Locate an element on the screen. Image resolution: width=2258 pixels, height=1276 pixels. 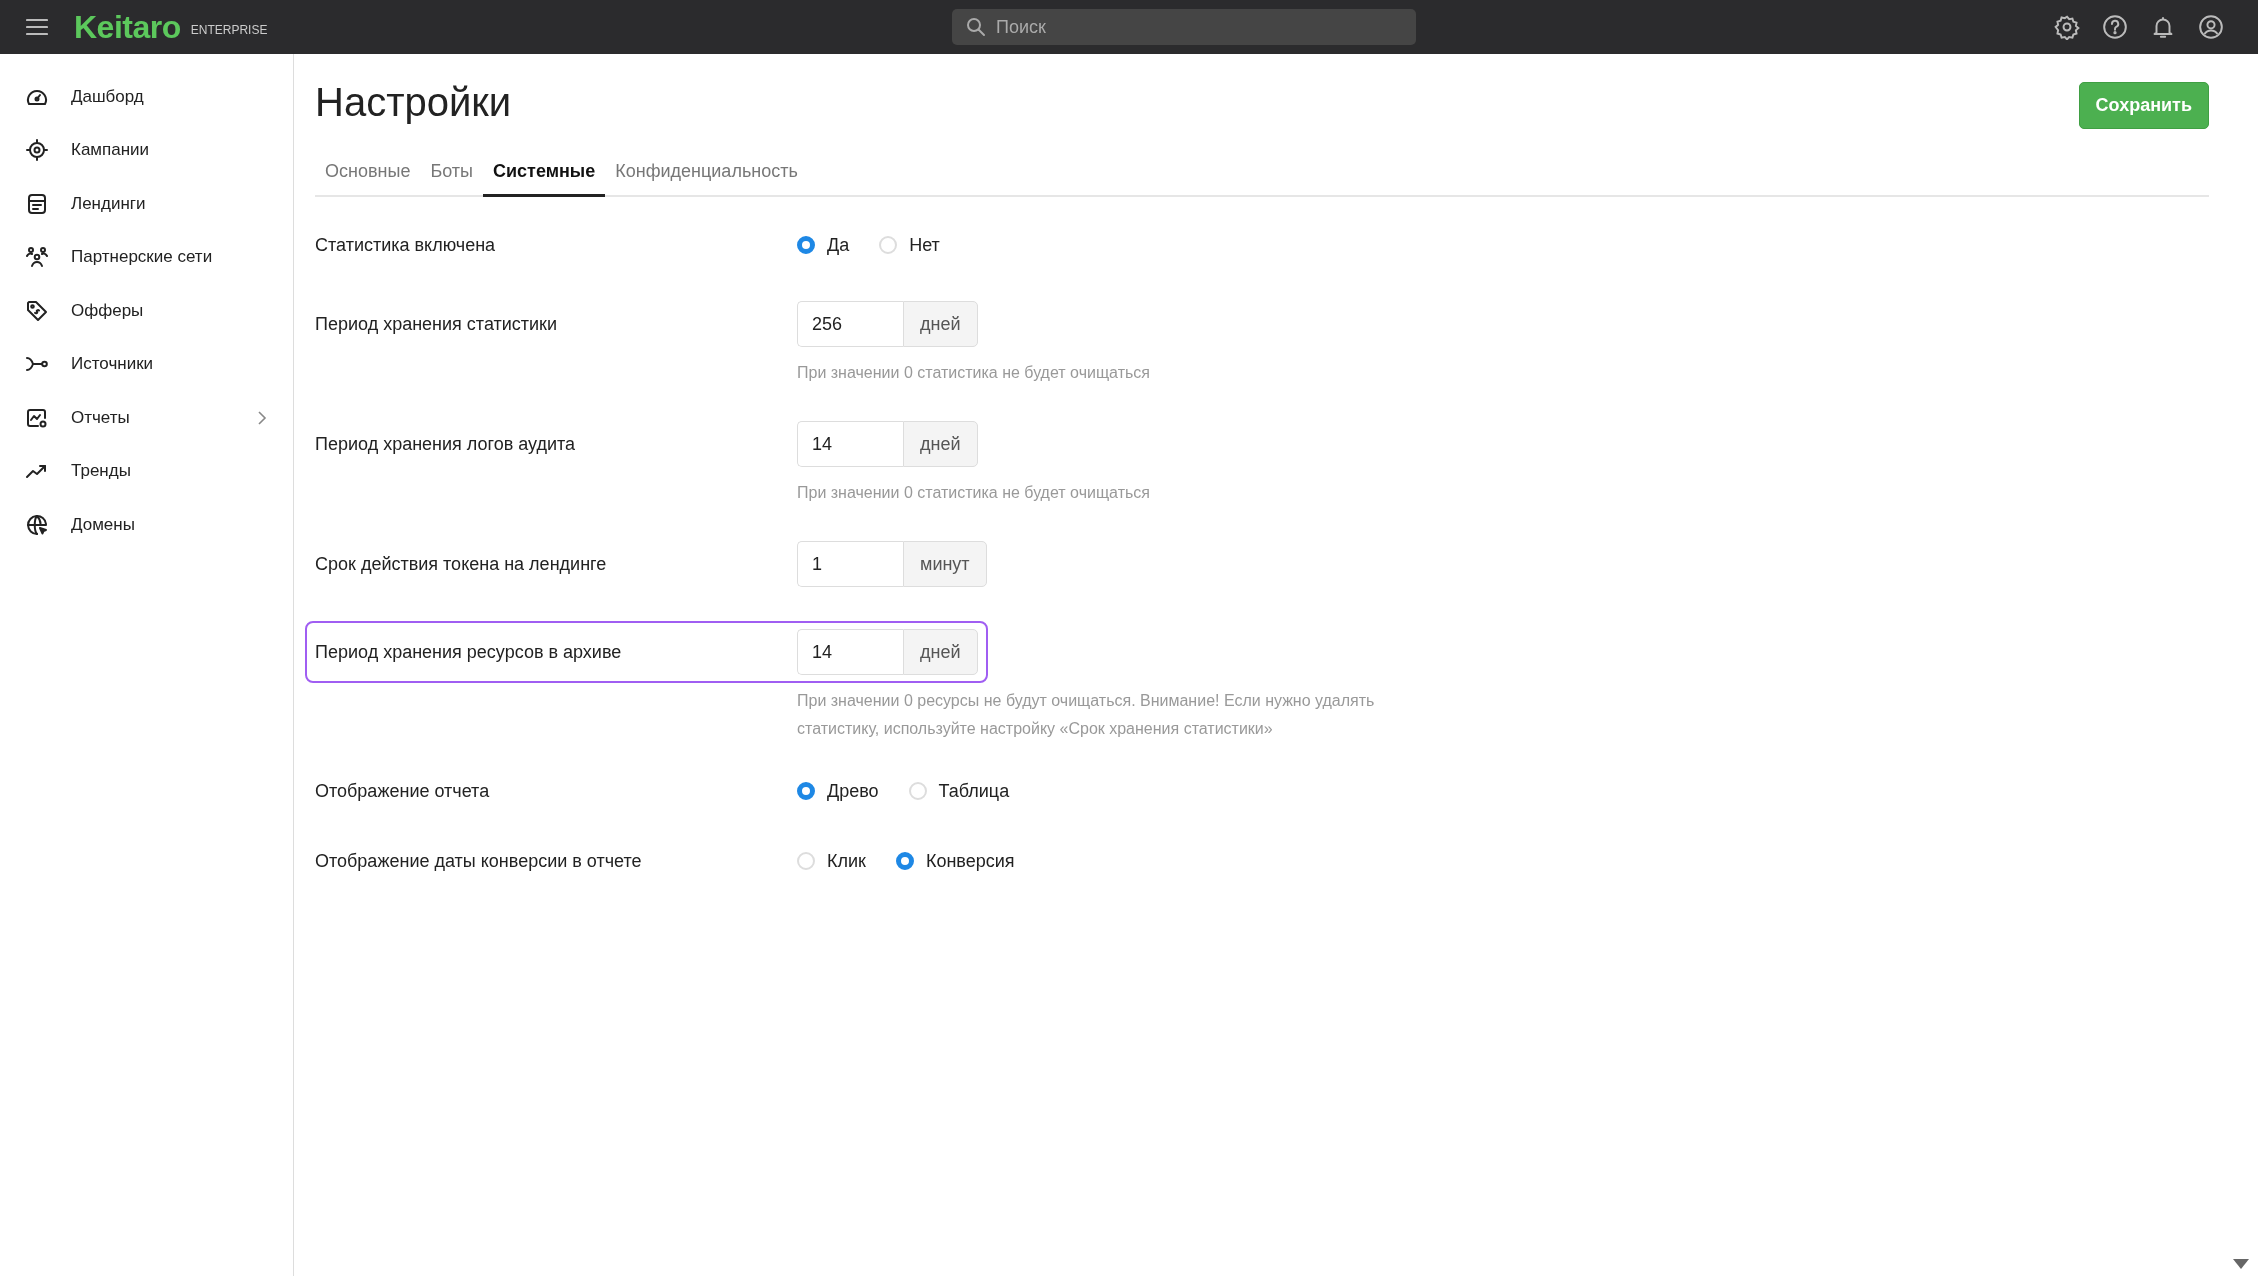
tab: Системные is located at coordinates (544, 174).